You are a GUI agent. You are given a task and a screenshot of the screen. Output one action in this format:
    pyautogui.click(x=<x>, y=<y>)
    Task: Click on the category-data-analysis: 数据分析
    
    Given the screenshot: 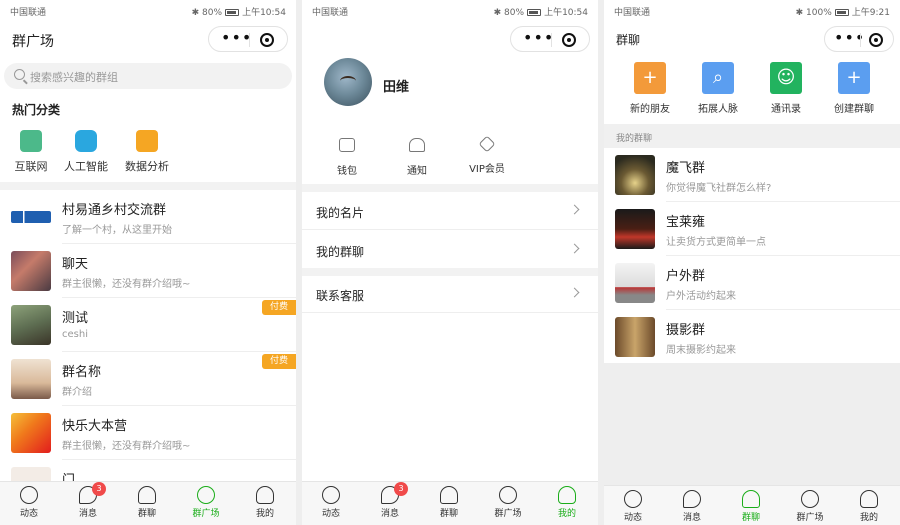 What is the action you would take?
    pyautogui.click(x=147, y=152)
    